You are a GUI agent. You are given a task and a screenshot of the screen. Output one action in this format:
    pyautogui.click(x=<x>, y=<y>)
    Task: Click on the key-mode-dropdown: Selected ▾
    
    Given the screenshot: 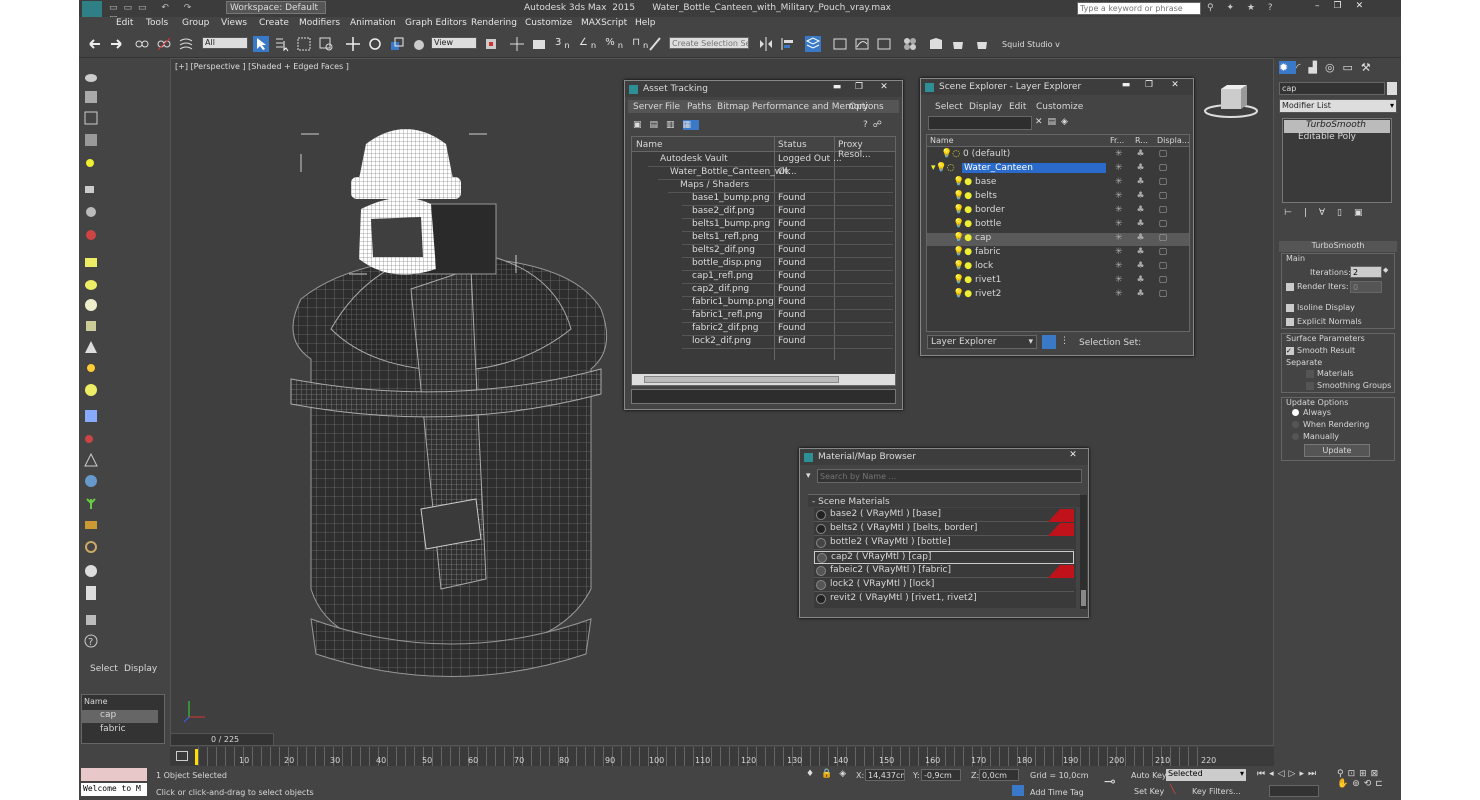 What is the action you would take?
    pyautogui.click(x=1206, y=775)
    